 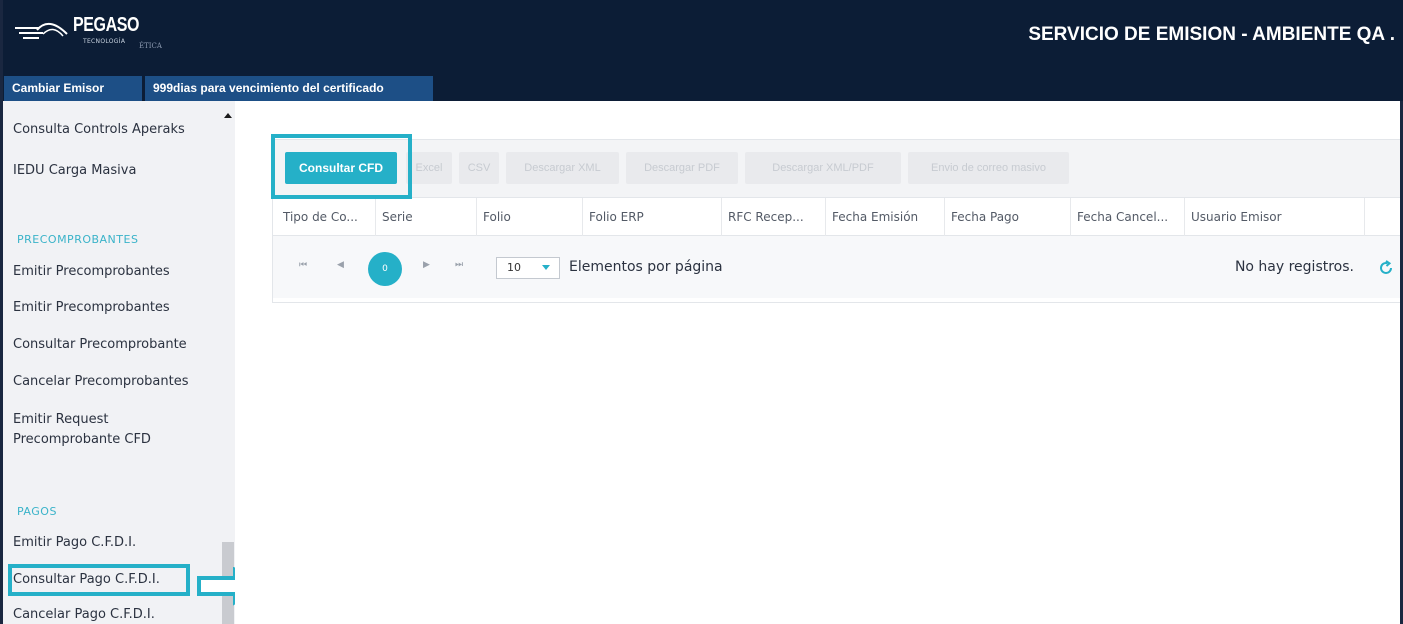 What do you see at coordinates (1274, 217) in the screenshot?
I see `column-header-usuario-emisor: Usuario Emisor` at bounding box center [1274, 217].